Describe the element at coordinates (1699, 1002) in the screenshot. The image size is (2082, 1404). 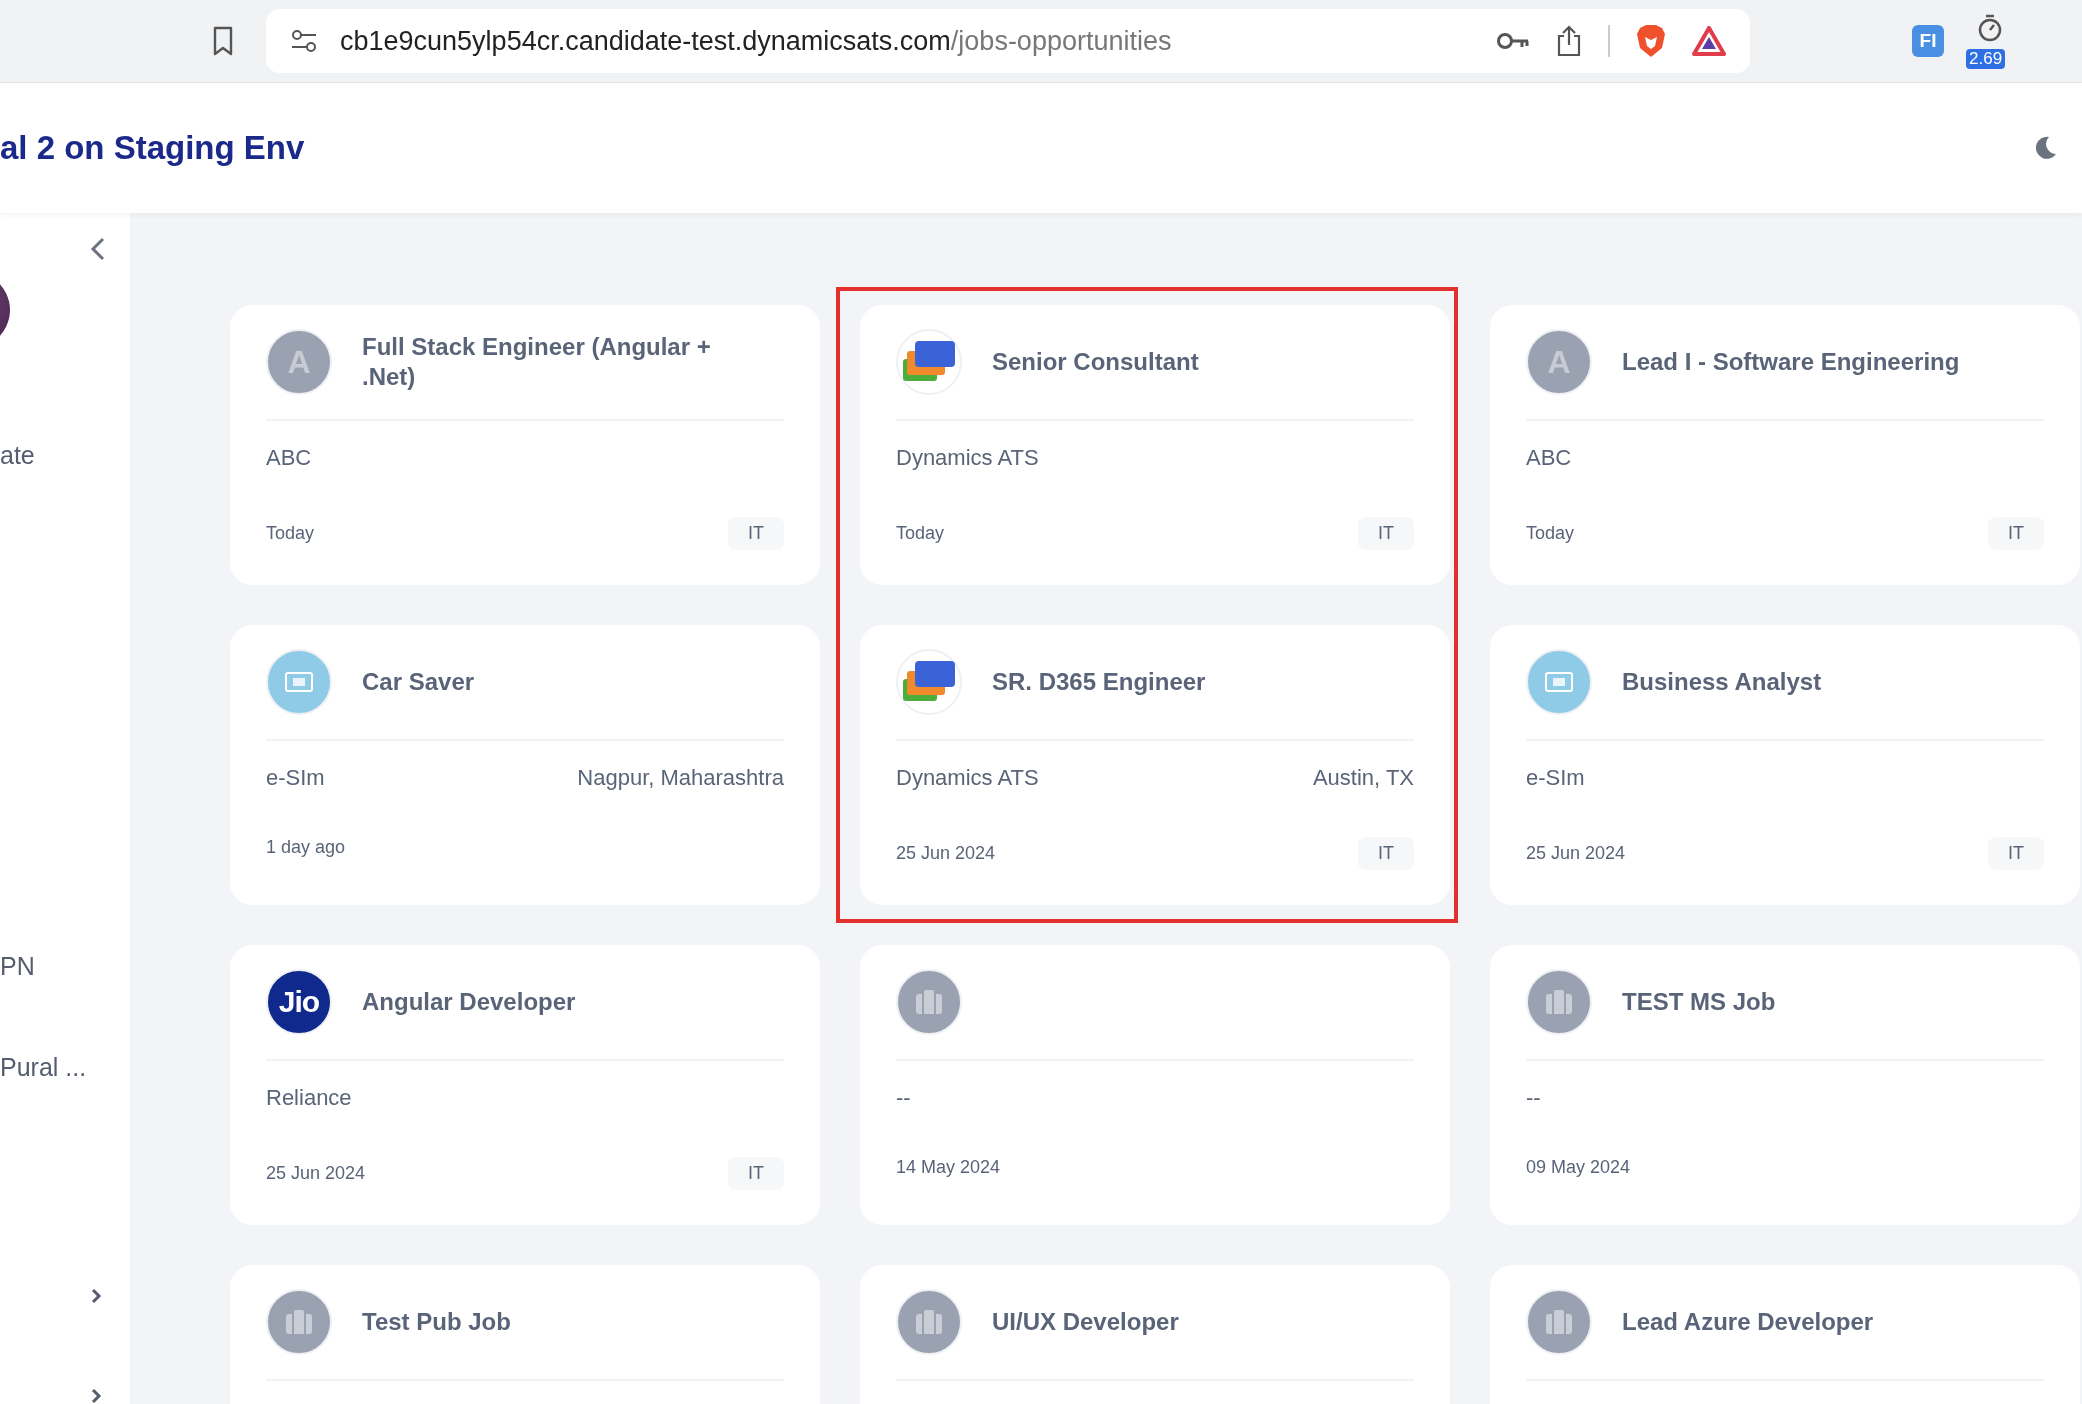
I see `job-title: TEST MS Job` at that location.